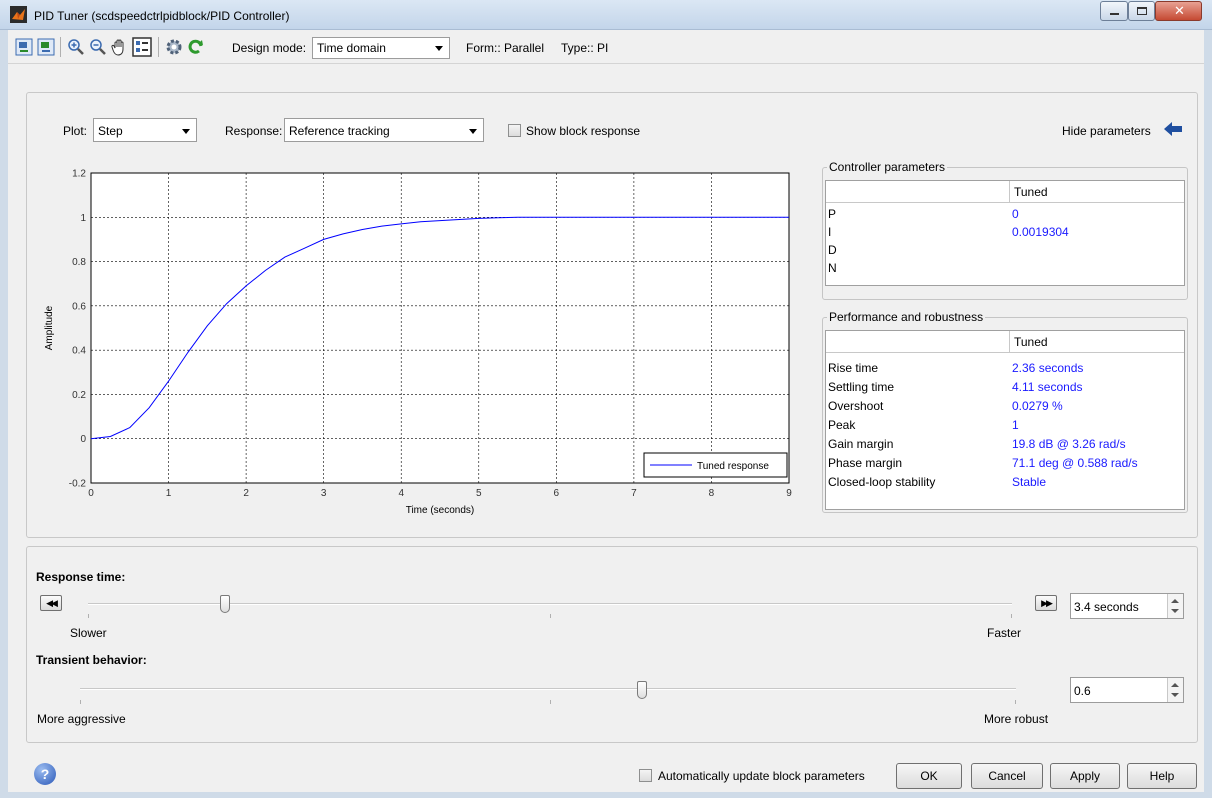  Describe the element at coordinates (929, 776) in the screenshot. I see `ok-button: OK` at that location.